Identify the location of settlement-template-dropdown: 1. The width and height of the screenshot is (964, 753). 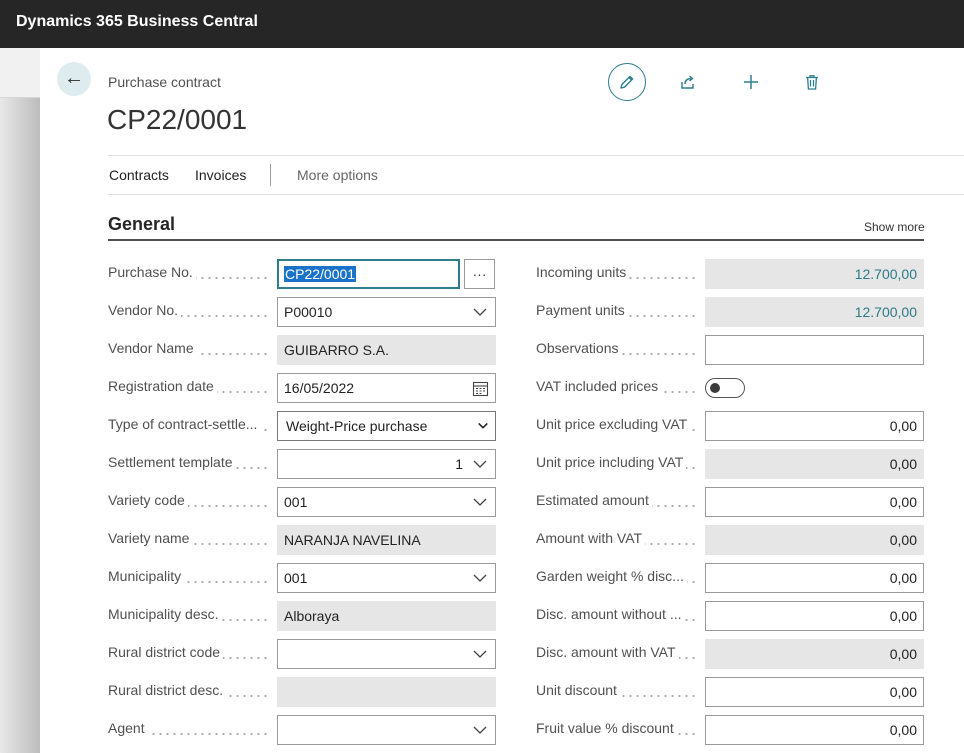
(386, 464).